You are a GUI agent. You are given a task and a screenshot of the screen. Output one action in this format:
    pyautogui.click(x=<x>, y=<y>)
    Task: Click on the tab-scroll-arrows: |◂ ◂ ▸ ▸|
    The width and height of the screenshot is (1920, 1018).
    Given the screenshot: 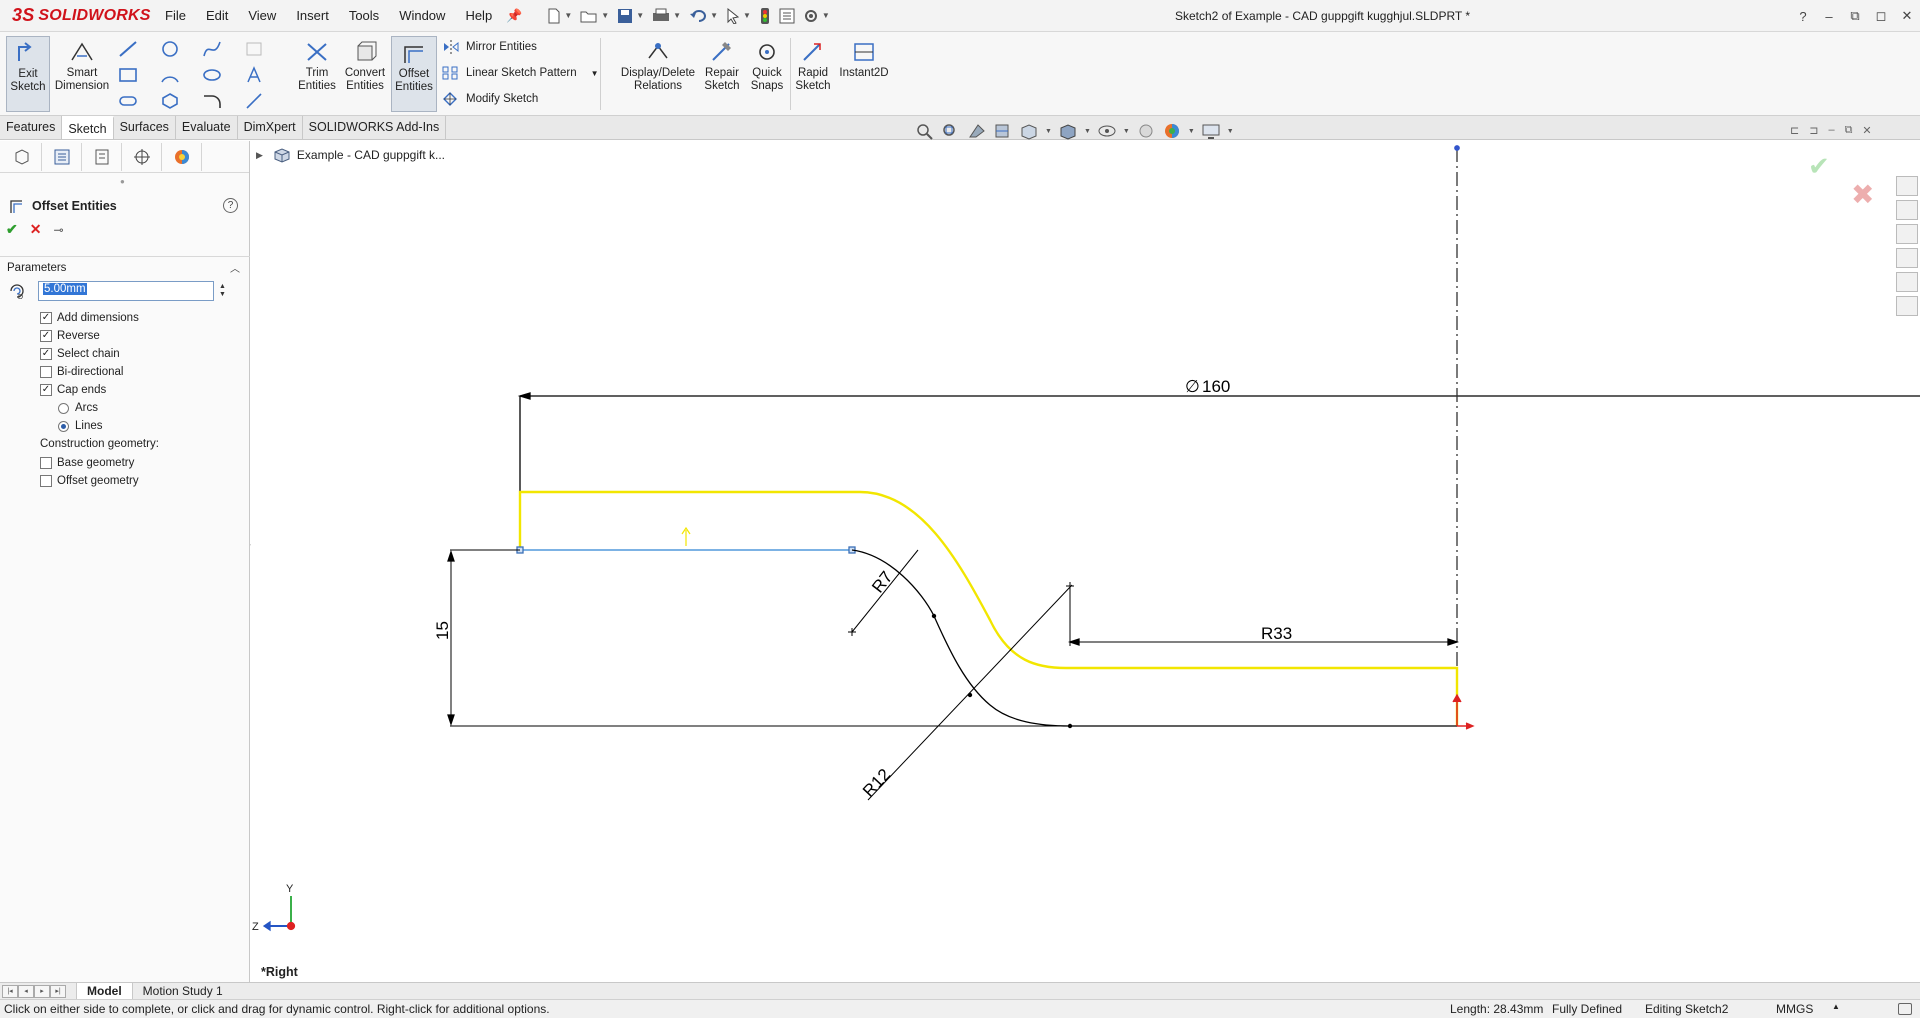 What is the action you would take?
    pyautogui.click(x=34, y=991)
    